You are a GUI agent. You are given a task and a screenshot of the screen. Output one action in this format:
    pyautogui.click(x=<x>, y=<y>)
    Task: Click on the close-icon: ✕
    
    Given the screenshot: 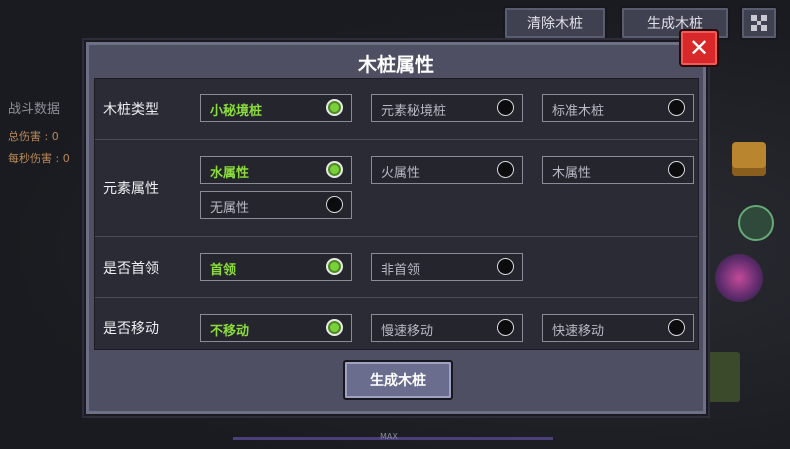 What is the action you would take?
    pyautogui.click(x=699, y=48)
    